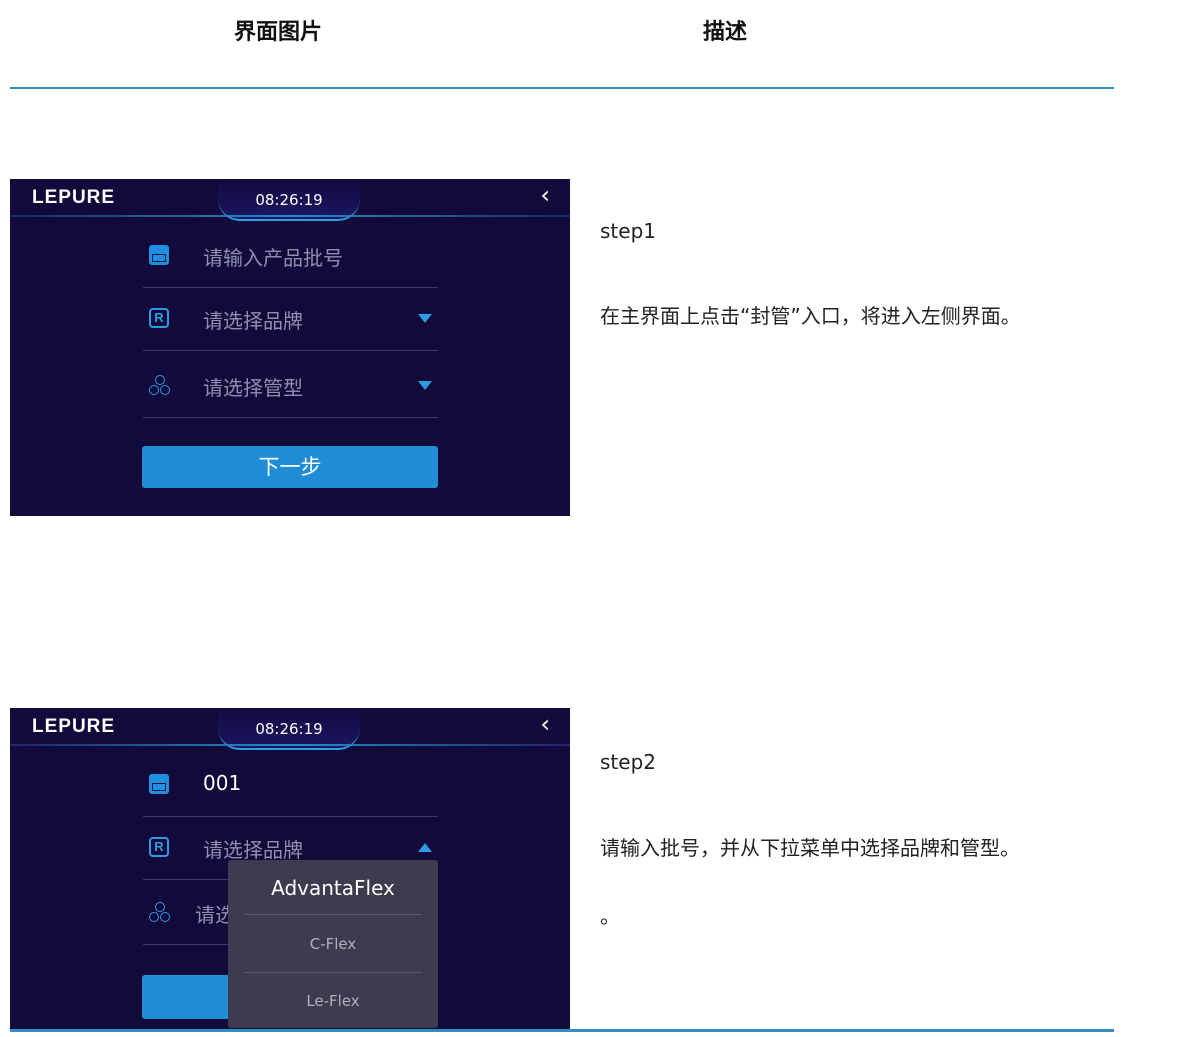 This screenshot has width=1204, height=1037. I want to click on batch-number-placeholder: 请输入产品批号, so click(273, 258).